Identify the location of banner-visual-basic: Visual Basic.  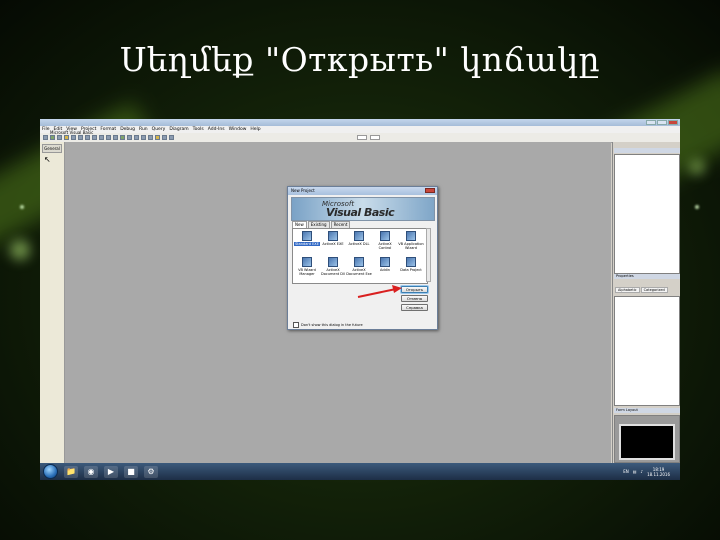
(360, 212).